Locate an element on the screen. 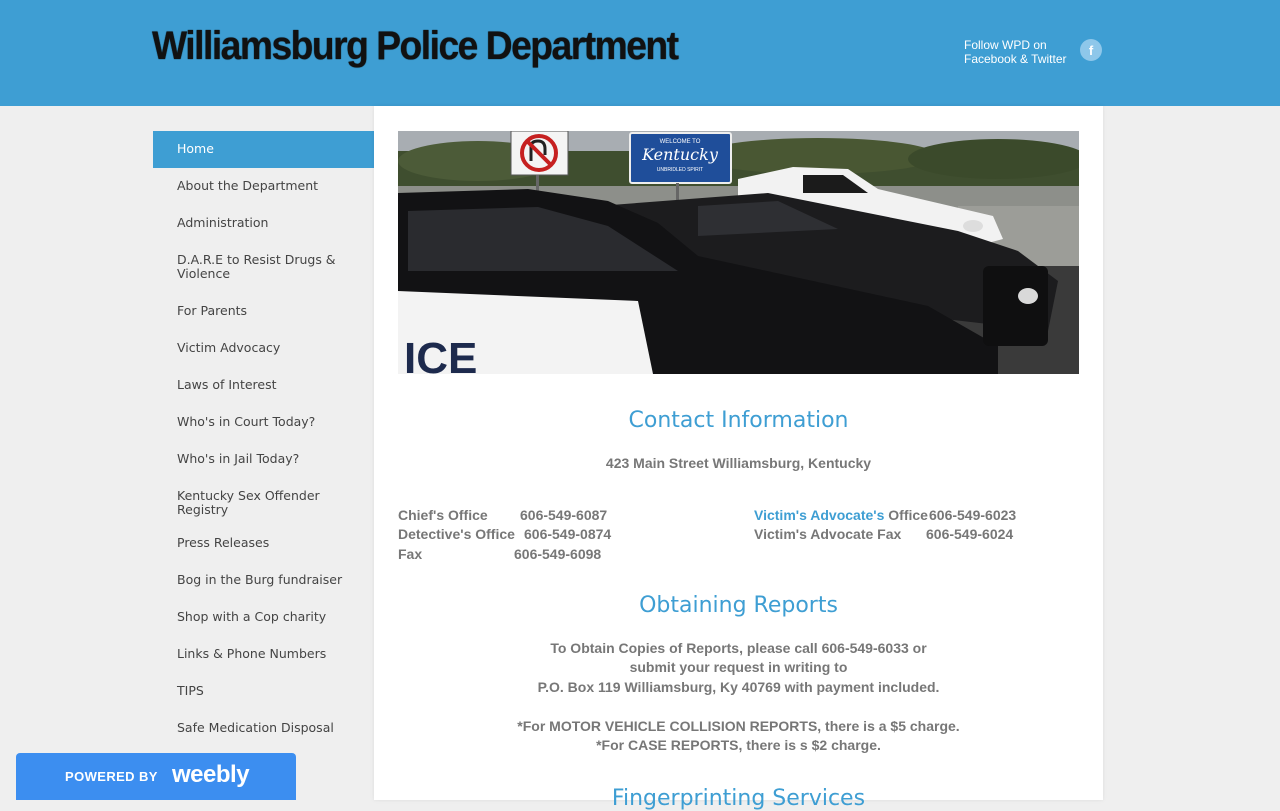 The width and height of the screenshot is (1280, 811). site-title: Williamsburg Police Department is located at coordinates (415, 46).